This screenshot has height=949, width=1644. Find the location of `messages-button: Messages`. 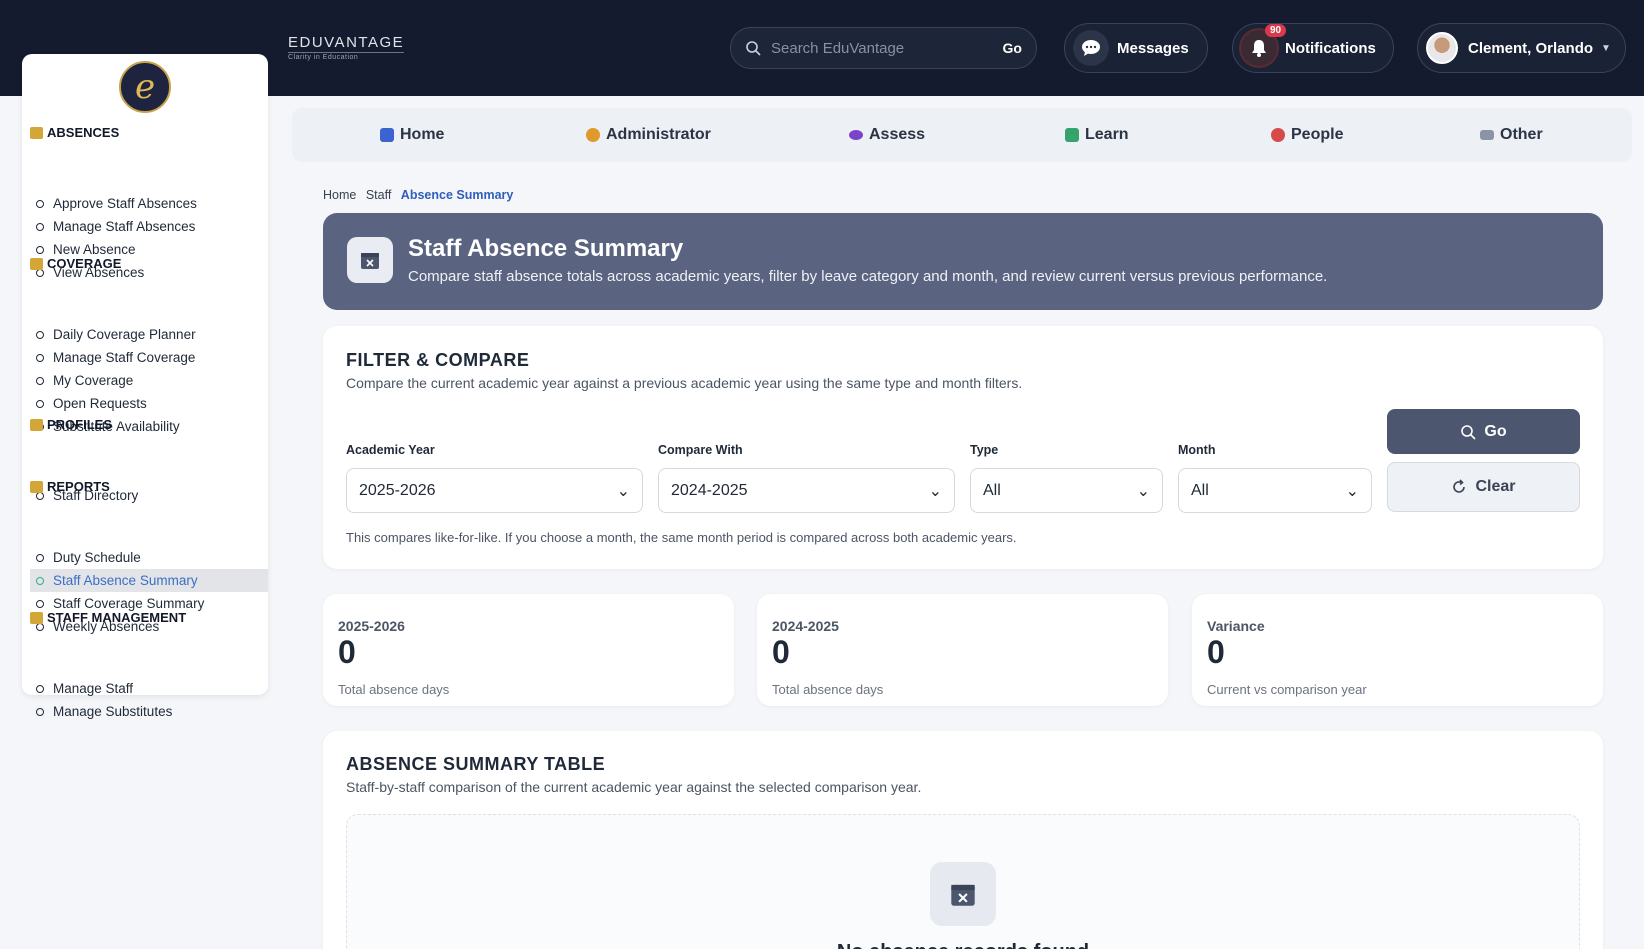

messages-button: Messages is located at coordinates (1136, 48).